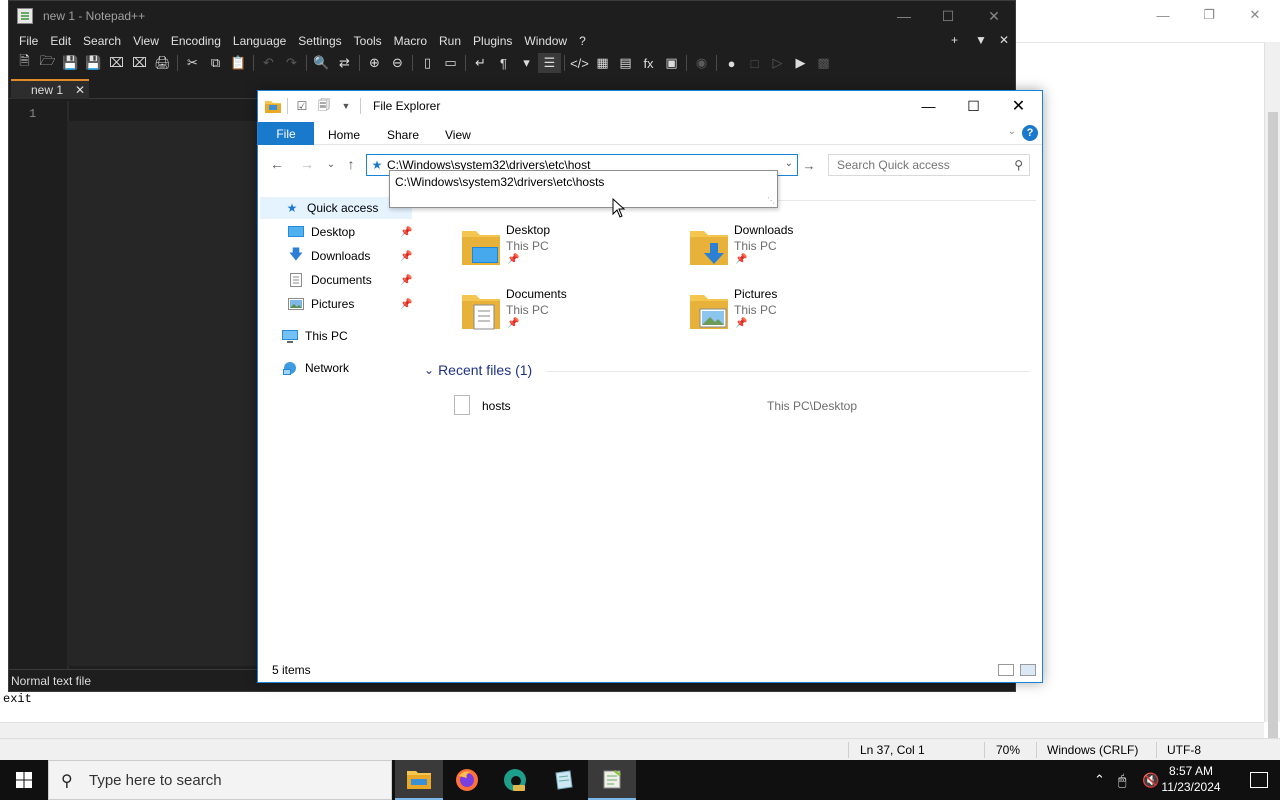 The width and height of the screenshot is (1280, 800). What do you see at coordinates (480, 63) in the screenshot?
I see `word-wrap-icon: ↵` at bounding box center [480, 63].